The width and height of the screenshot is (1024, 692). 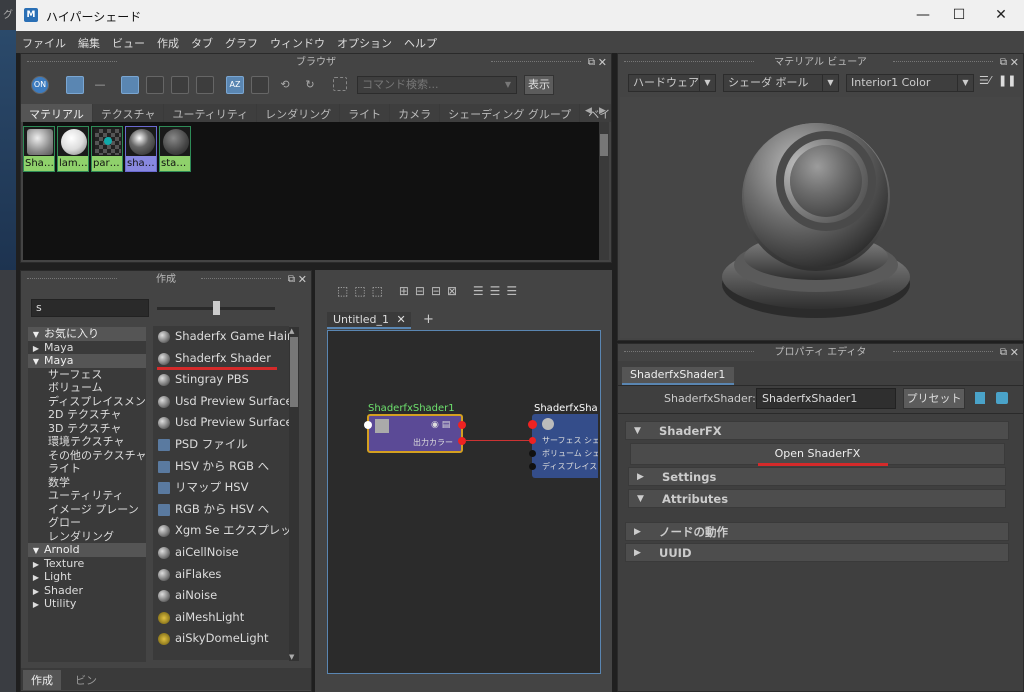 I want to click on tab-shaderfxshader1: ShaderfxShader1, so click(x=678, y=376).